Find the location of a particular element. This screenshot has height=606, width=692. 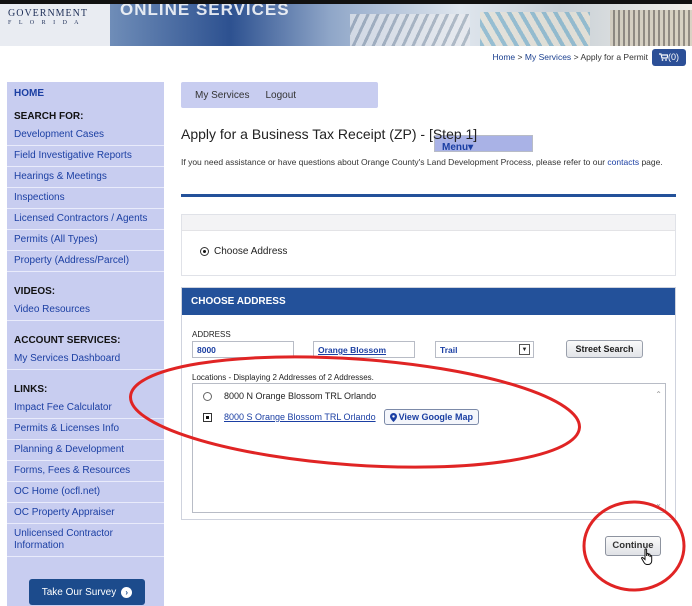

sidebar-heading-videos: VIDEOS: is located at coordinates (35, 291).